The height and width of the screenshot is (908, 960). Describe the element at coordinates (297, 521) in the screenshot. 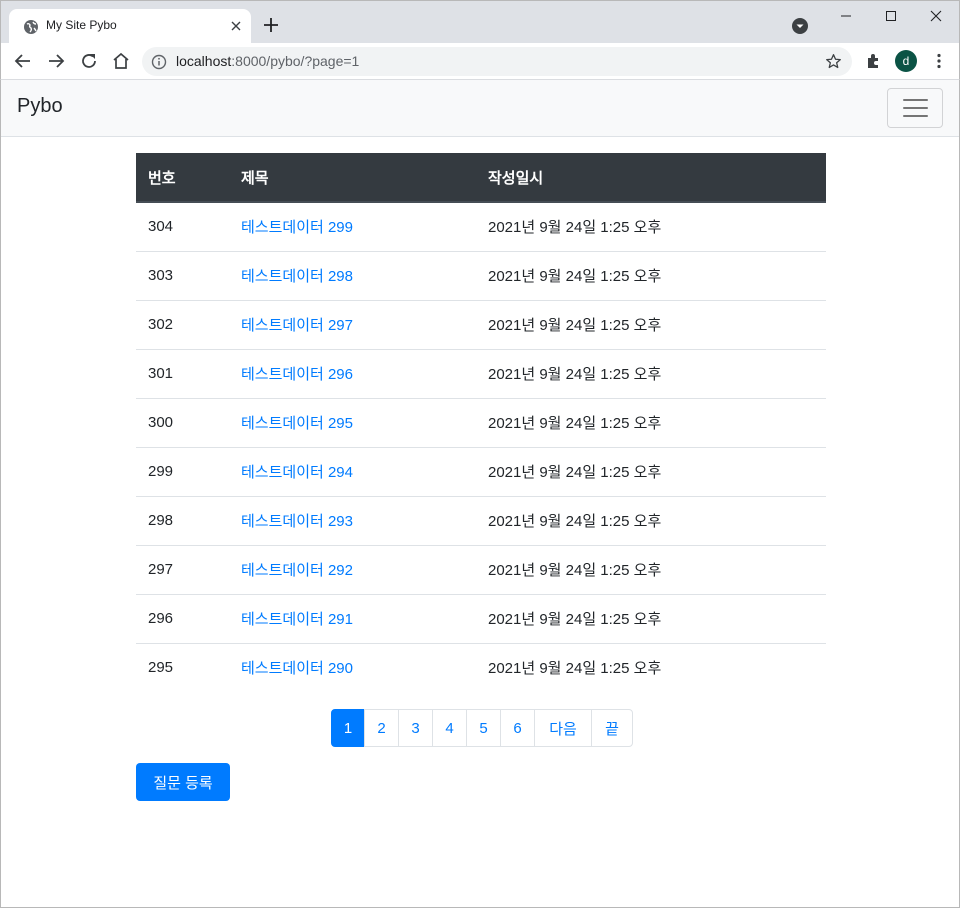

I see `row-subject-link: 테스트데이터 293` at that location.